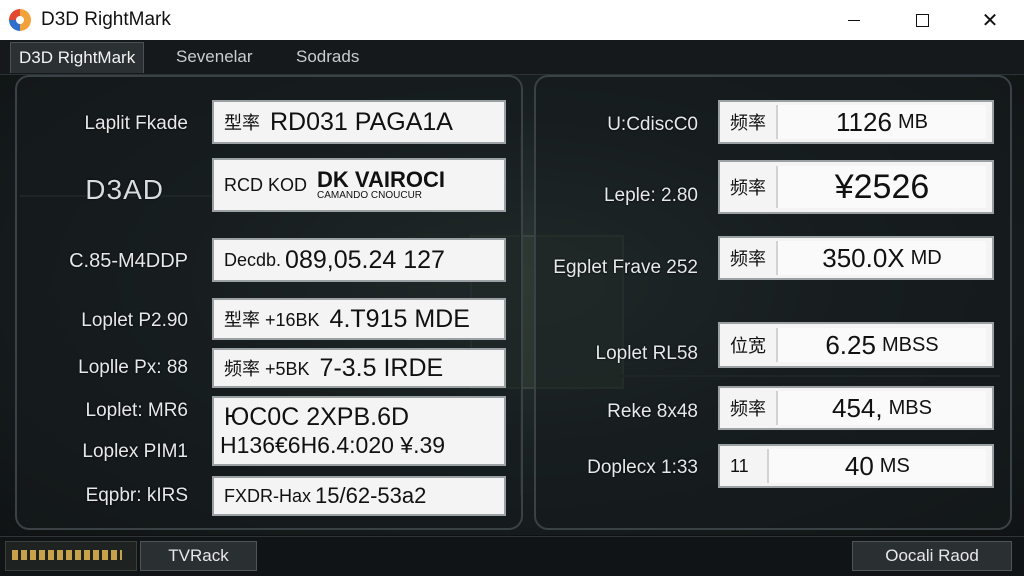  What do you see at coordinates (381, 367) in the screenshot?
I see `left-value-5: 7-3.5 IRDE` at bounding box center [381, 367].